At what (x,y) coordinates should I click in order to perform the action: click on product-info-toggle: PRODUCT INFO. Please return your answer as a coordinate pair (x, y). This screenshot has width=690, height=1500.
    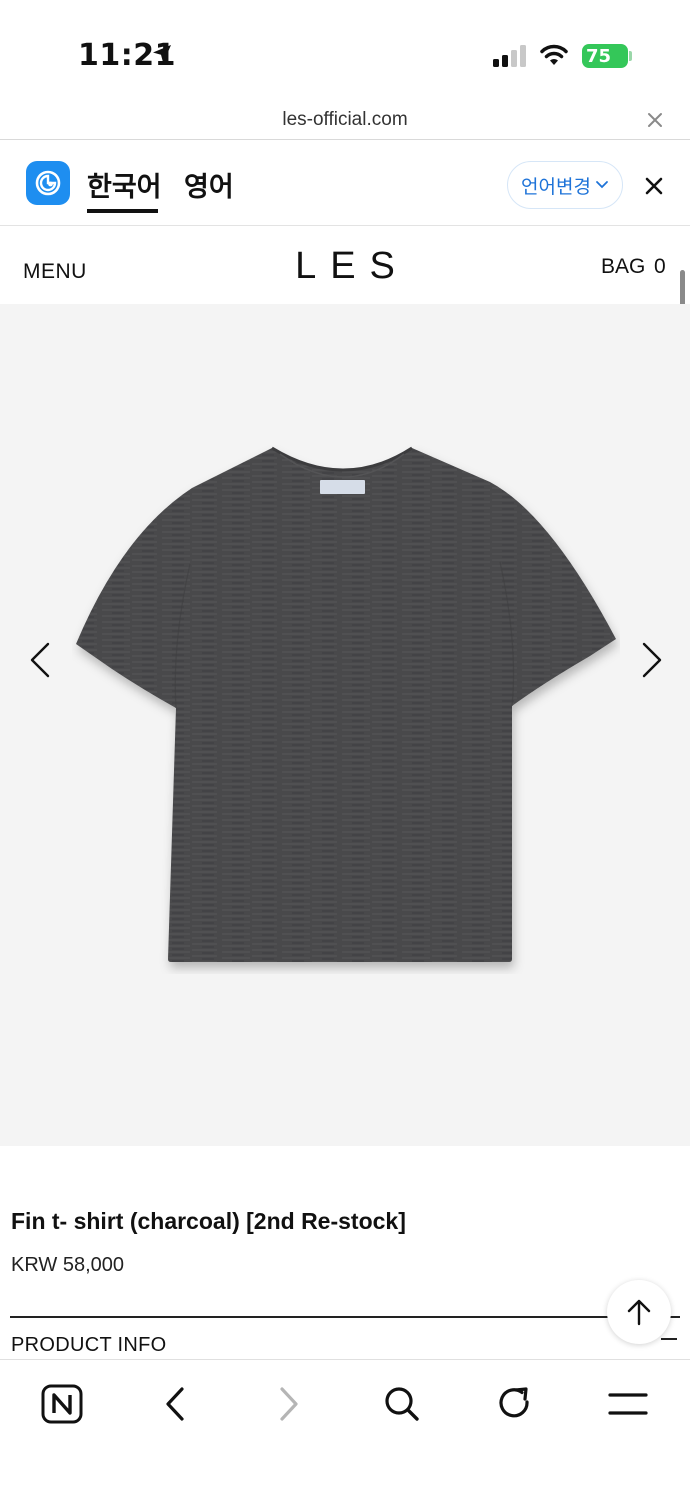
    Looking at the image, I should click on (88, 1345).